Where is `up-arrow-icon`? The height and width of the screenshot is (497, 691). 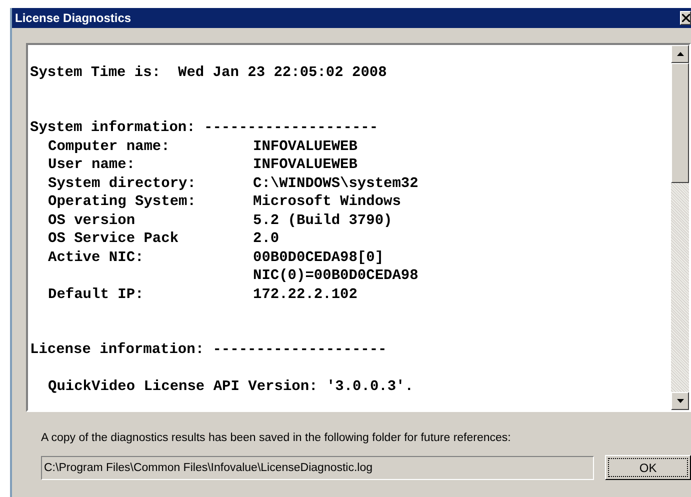
up-arrow-icon is located at coordinates (680, 54).